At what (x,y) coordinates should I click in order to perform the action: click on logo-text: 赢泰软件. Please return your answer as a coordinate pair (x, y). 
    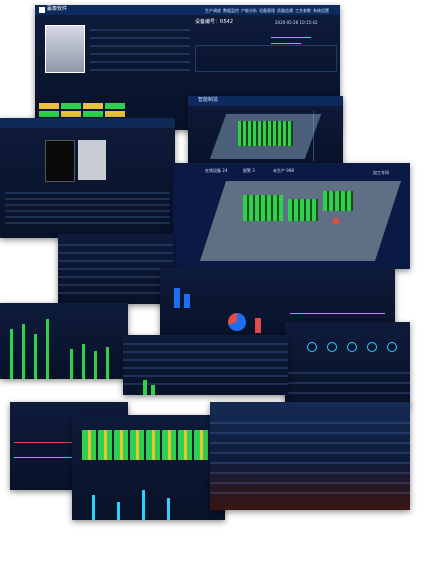
    Looking at the image, I should click on (57, 9).